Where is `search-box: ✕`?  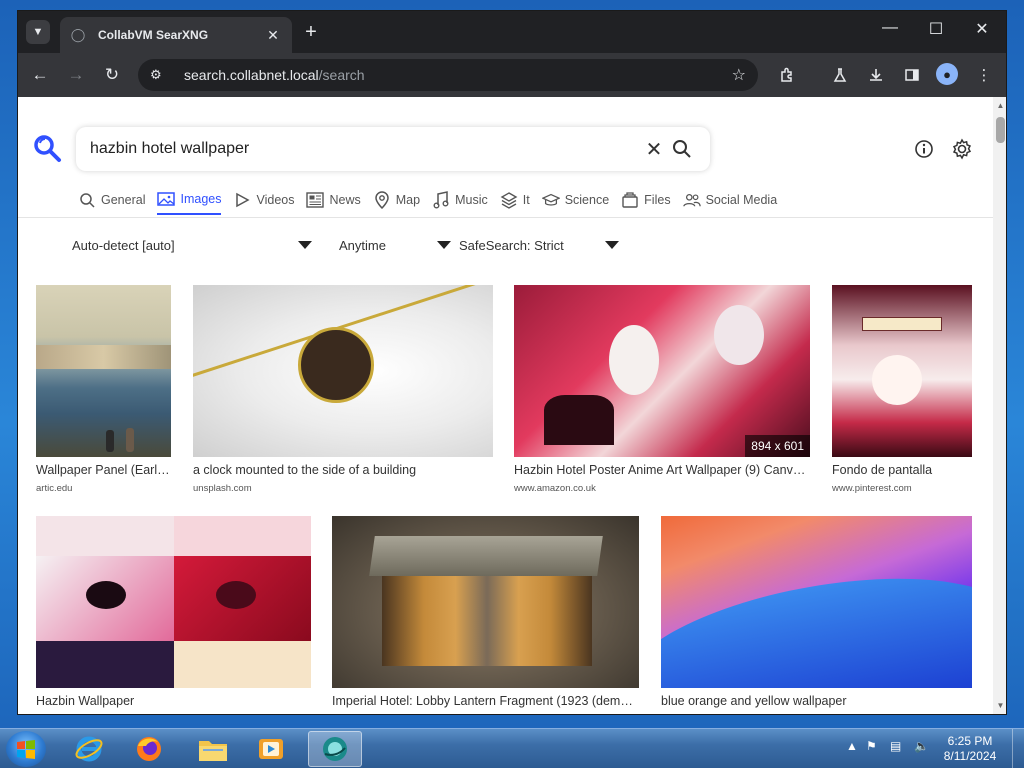
search-box: ✕ is located at coordinates (393, 149).